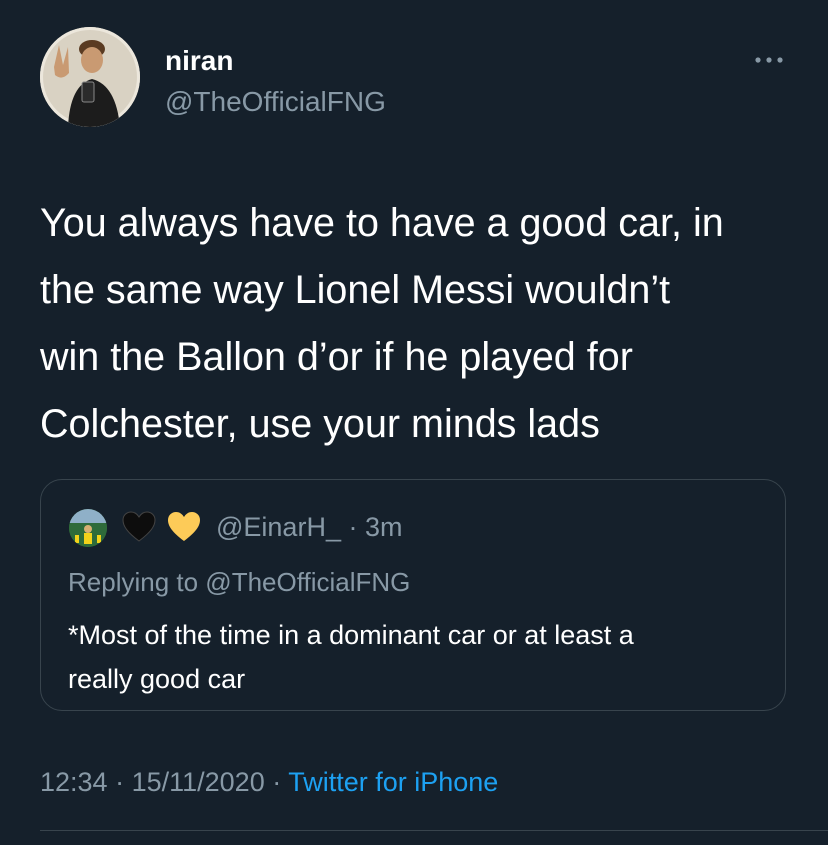 Image resolution: width=828 pixels, height=845 pixels. I want to click on tweet-source-link: Twitter for iPhone, so click(393, 782).